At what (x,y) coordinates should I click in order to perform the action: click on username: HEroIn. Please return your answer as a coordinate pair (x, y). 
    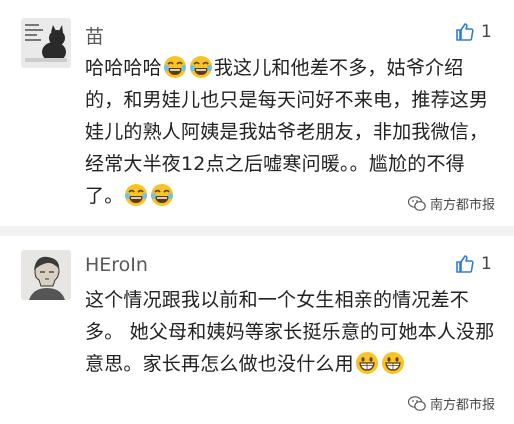
    Looking at the image, I should click on (116, 265).